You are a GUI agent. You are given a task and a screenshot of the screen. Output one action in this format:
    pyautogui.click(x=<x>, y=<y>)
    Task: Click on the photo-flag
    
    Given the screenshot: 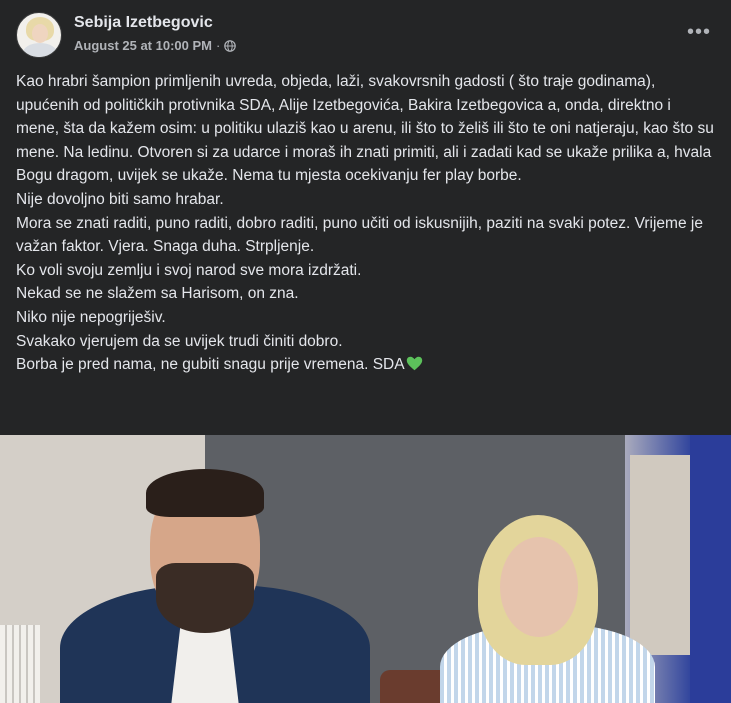 What is the action you would take?
    pyautogui.click(x=710, y=569)
    